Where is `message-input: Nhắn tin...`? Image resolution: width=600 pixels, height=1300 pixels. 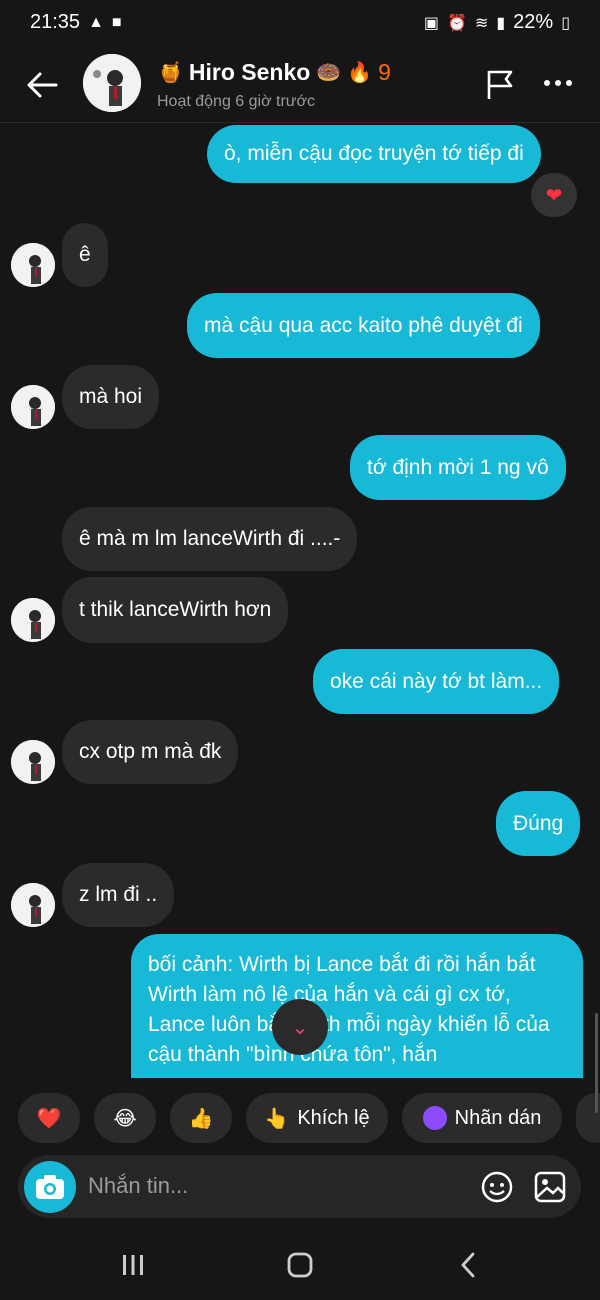 message-input: Nhắn tin... is located at coordinates (138, 1186).